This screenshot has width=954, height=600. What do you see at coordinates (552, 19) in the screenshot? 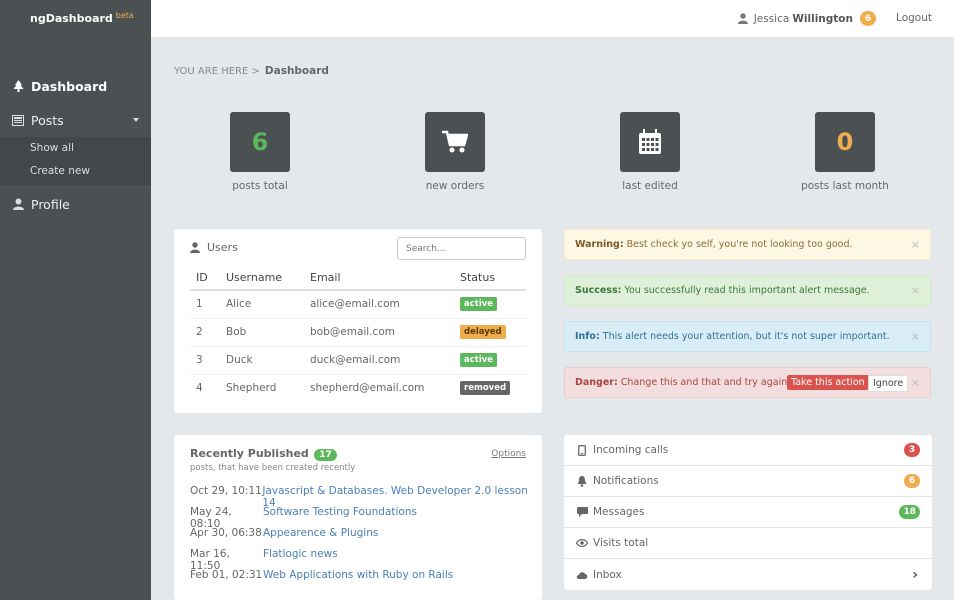
I see `topbar: Jessica Willington 6 Logout` at bounding box center [552, 19].